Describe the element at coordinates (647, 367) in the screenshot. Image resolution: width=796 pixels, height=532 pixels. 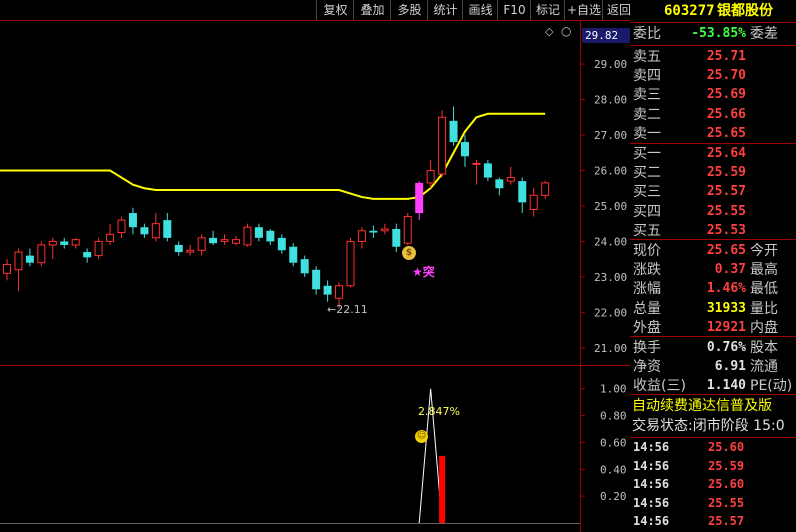
I see `stat2-1-label: 净资` at that location.